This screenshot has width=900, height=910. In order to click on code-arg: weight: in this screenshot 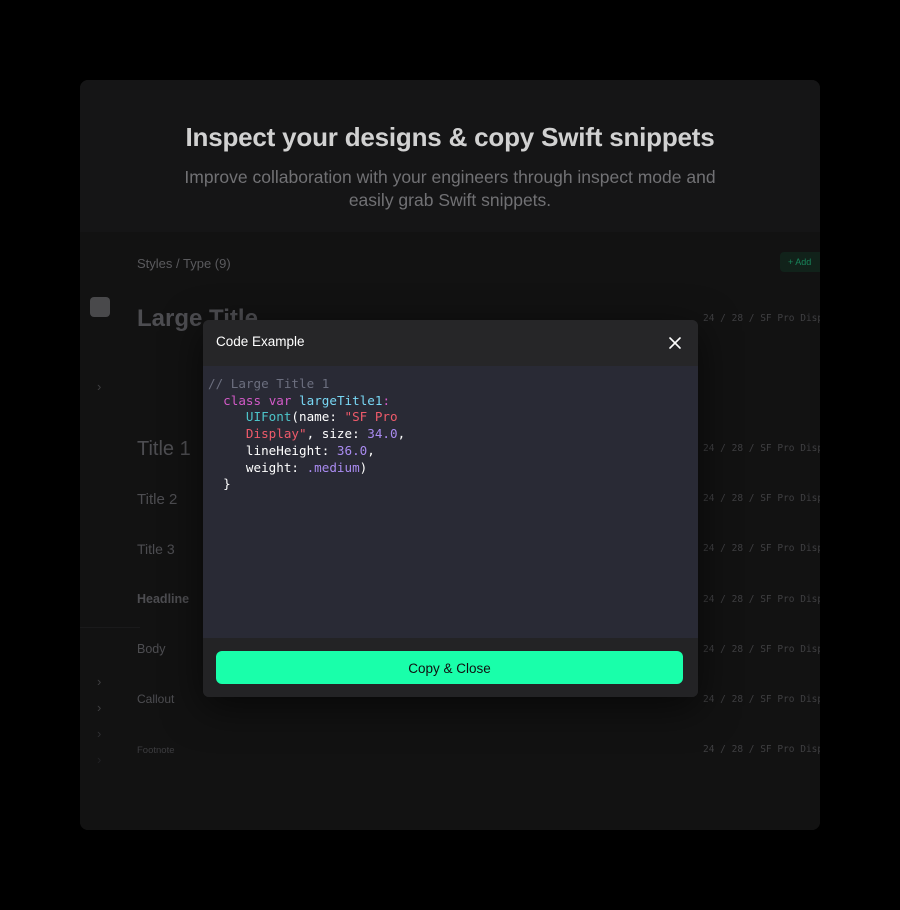, I will do `click(276, 467)`.